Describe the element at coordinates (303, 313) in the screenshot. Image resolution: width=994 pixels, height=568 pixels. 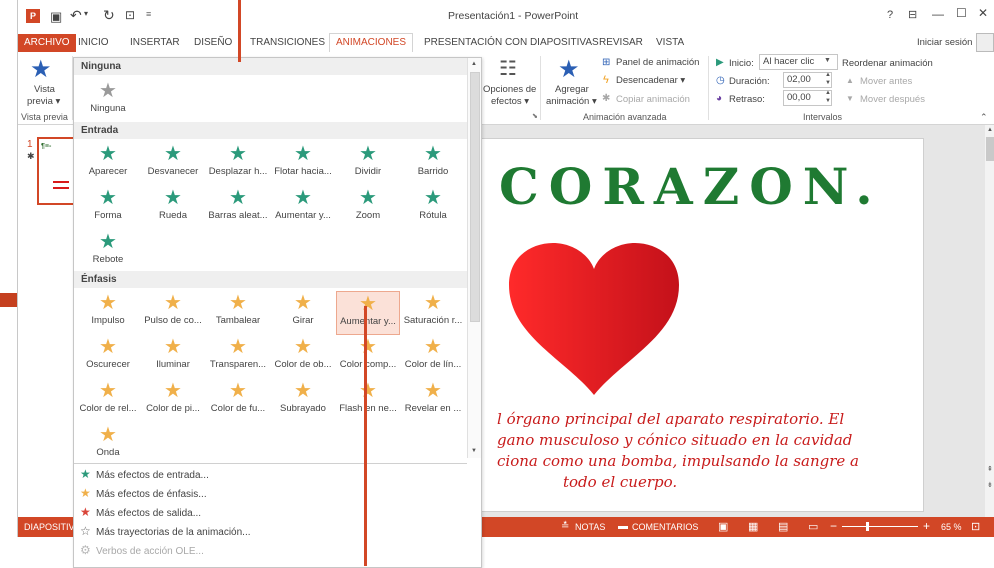
I see `emphasis-effect: ★ Girar` at that location.